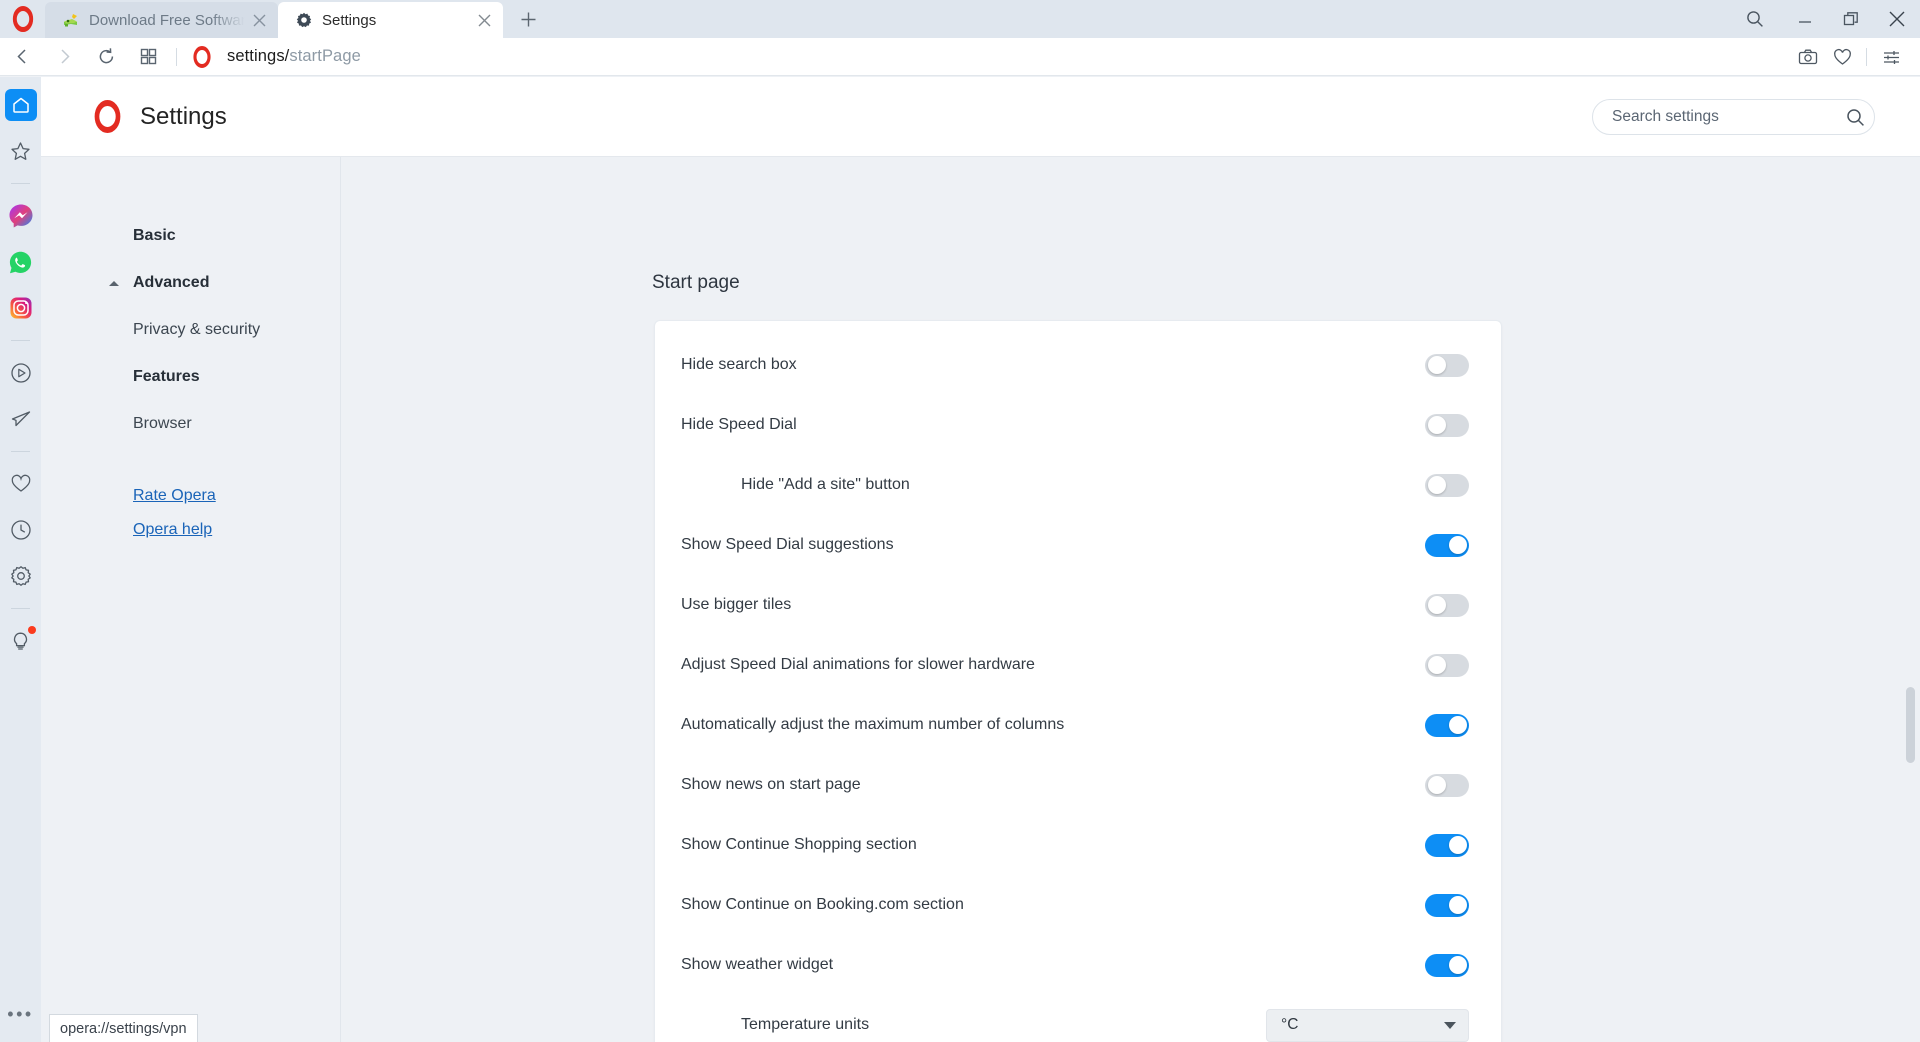  I want to click on settings-nav-item-label: Advanced, so click(171, 282).